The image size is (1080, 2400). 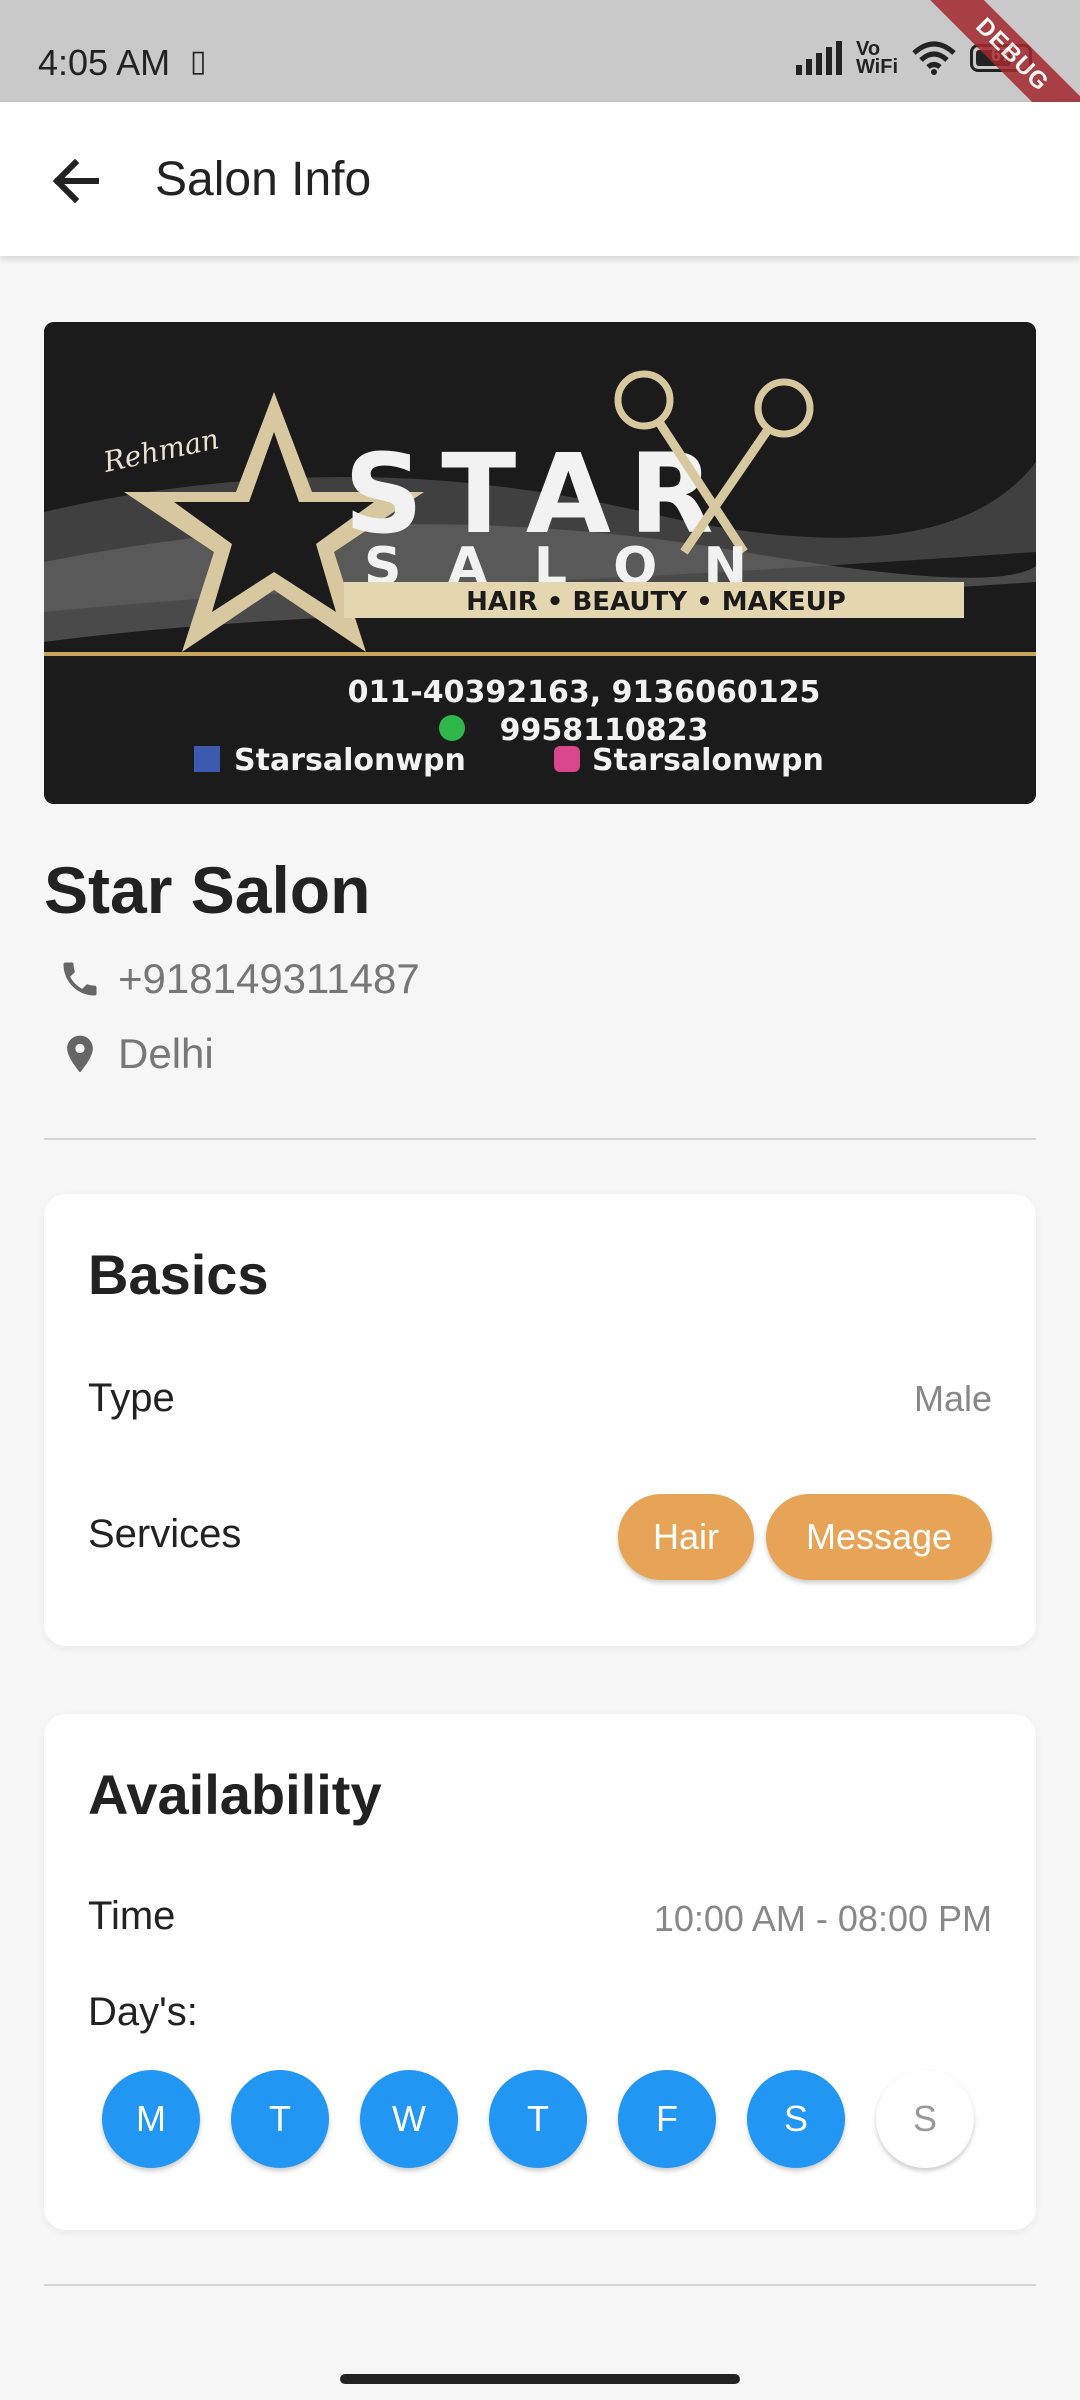 I want to click on services-label: Services, so click(x=165, y=1534).